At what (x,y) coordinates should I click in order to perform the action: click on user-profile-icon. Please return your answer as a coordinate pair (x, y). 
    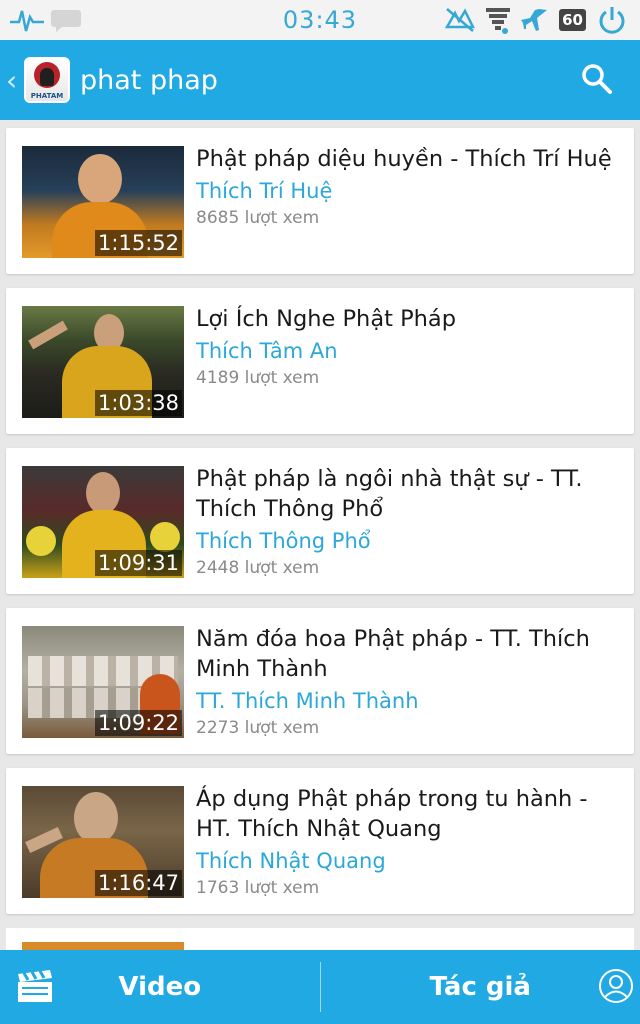
    Looking at the image, I should click on (616, 988).